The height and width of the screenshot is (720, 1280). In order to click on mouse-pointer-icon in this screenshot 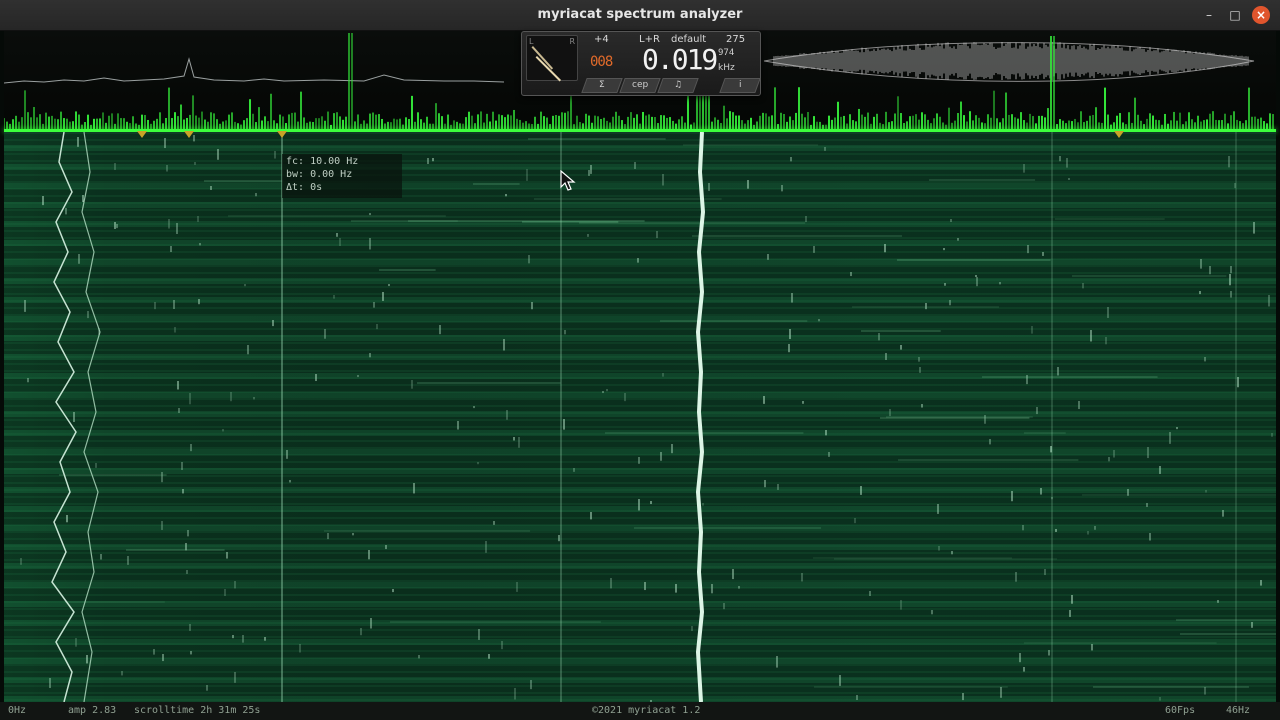, I will do `click(568, 180)`.